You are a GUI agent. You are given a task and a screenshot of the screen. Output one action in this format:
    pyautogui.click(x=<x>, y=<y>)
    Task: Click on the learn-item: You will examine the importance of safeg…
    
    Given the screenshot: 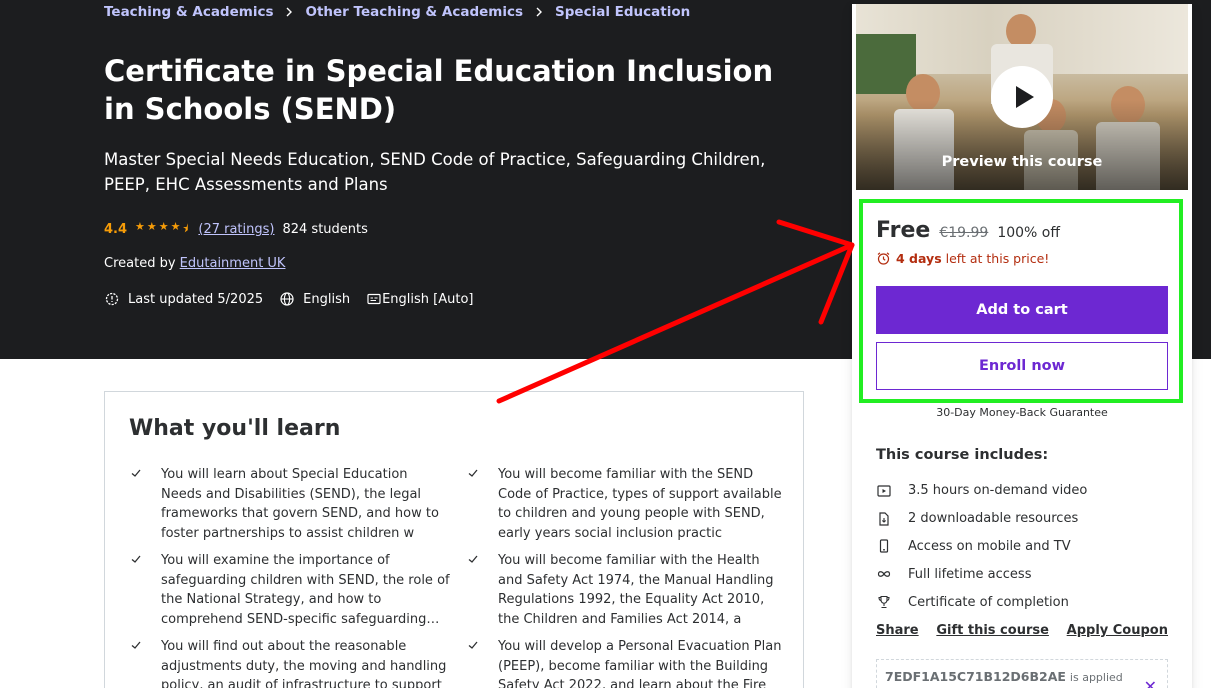 What is the action you would take?
    pyautogui.click(x=291, y=590)
    